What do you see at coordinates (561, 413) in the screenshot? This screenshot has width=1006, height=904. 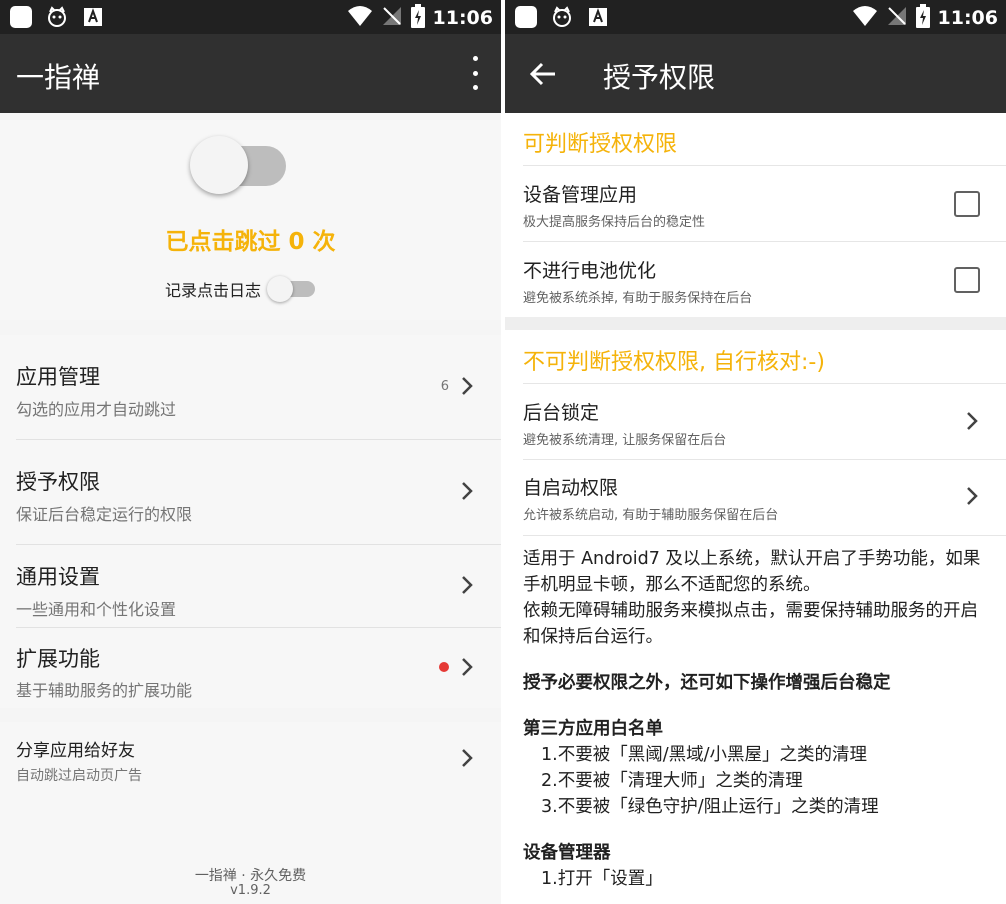 I see `pref-title: 后台锁定` at bounding box center [561, 413].